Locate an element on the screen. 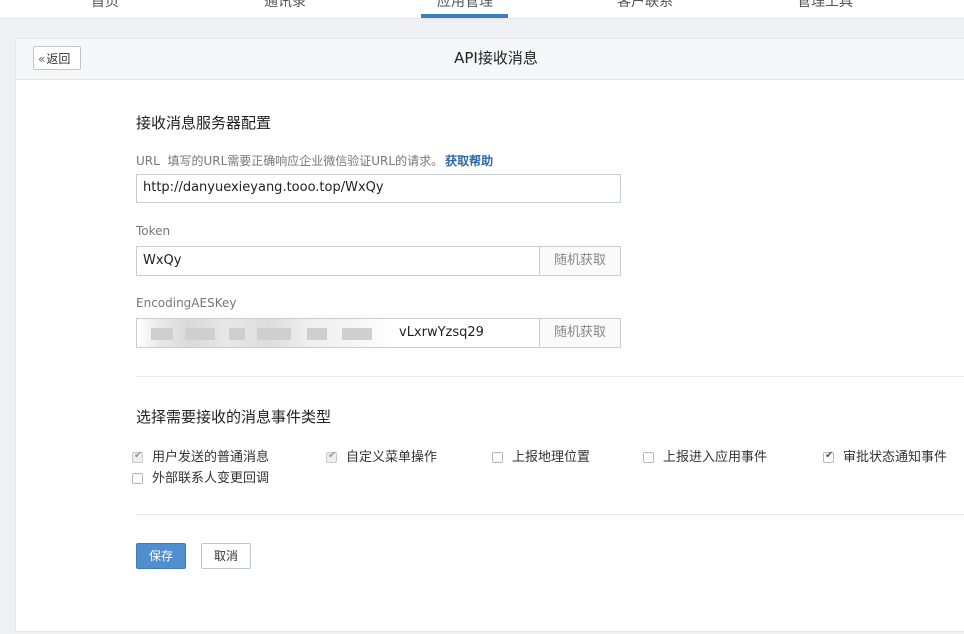 This screenshot has height=634, width=964. url-label-row: URL 填写的URL需要正确响应企业微信验证URL的请求。 获取帮助 is located at coordinates (314, 160).